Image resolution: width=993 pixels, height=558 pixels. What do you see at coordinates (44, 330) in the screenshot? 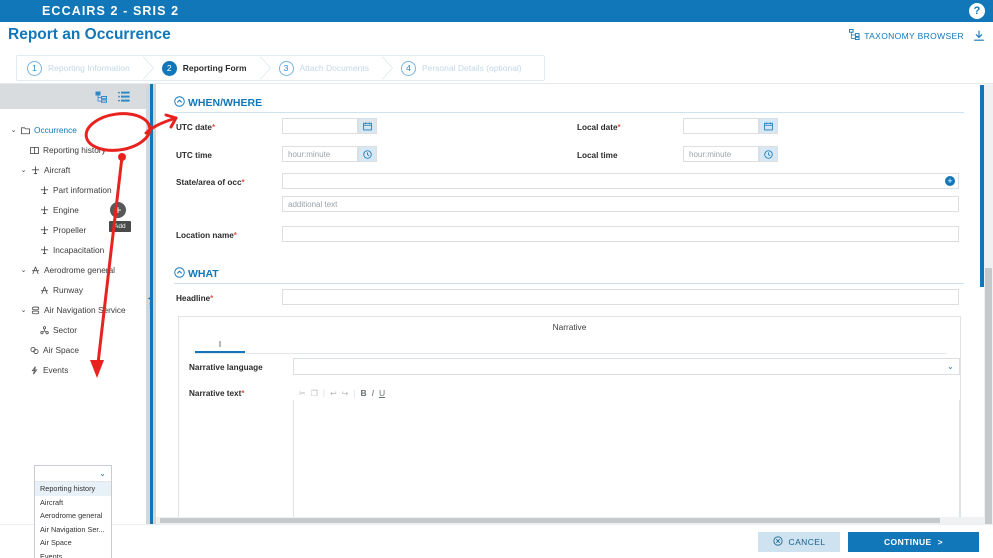
I see `sector-icon` at bounding box center [44, 330].